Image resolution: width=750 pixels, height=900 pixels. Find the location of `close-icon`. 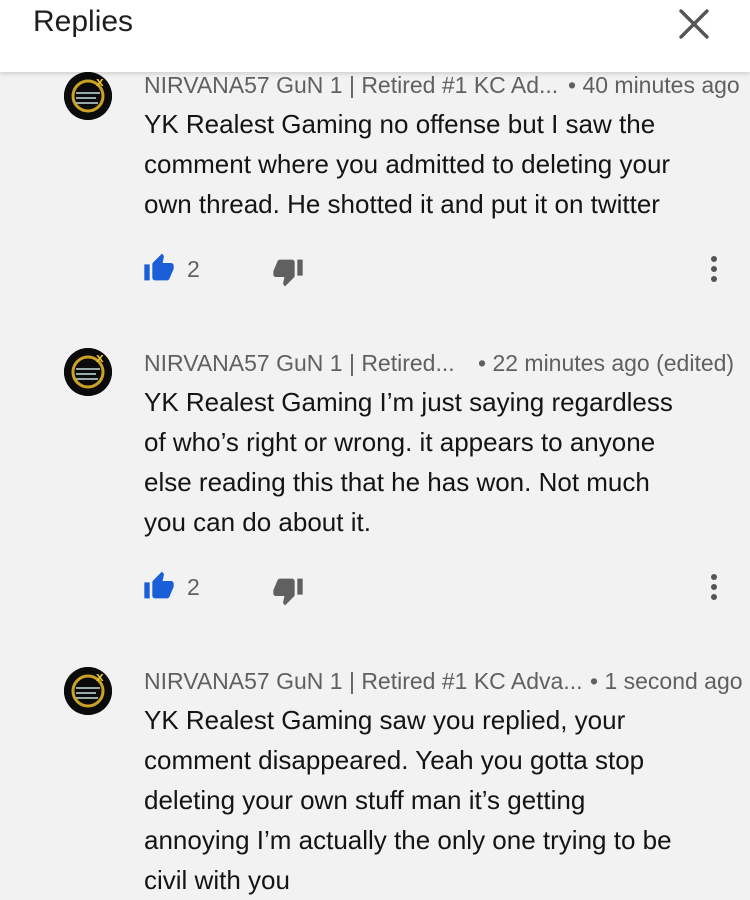

close-icon is located at coordinates (694, 24).